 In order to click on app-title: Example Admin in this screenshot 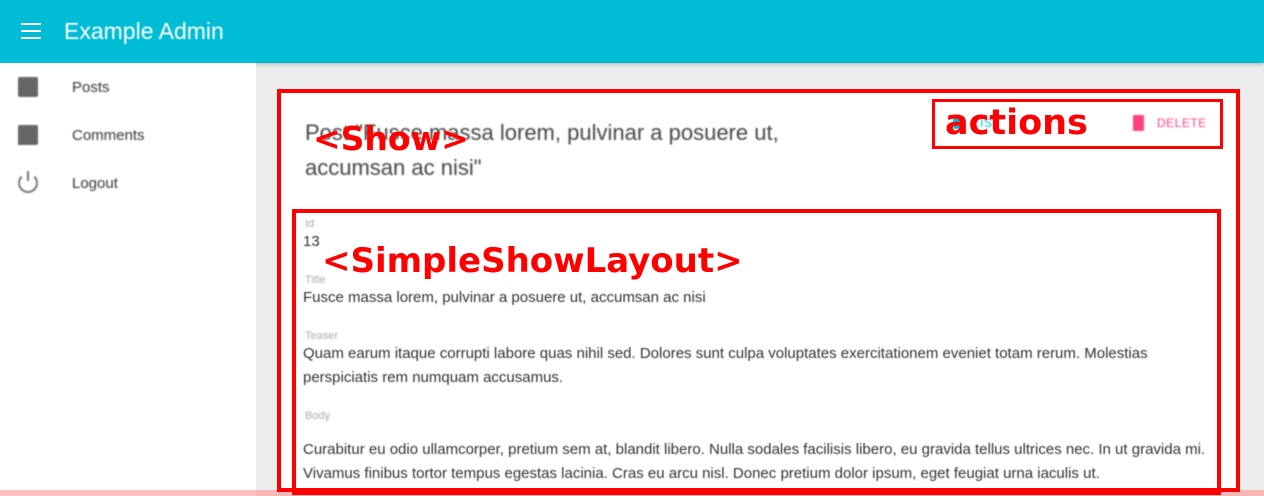, I will do `click(144, 31)`.